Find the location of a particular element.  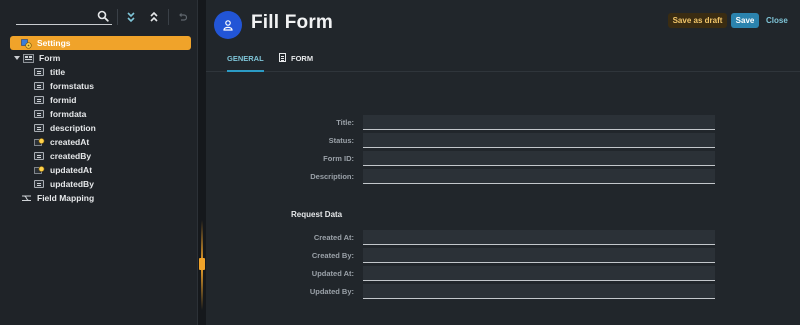

tree-item-field: updatedBy is located at coordinates (64, 184).